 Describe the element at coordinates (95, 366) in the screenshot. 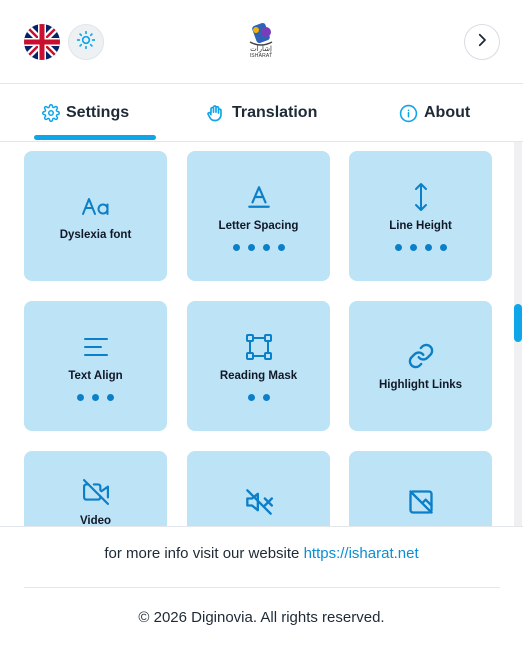

I see `tile-text-align: Text Align` at that location.